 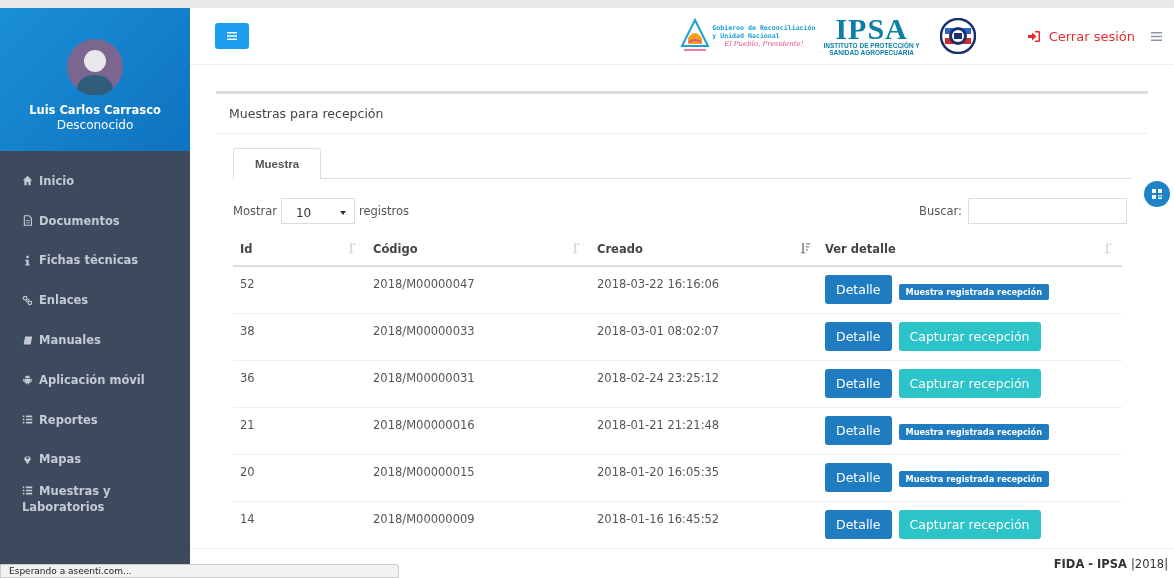 I want to click on map-pin-icon, so click(x=27, y=459).